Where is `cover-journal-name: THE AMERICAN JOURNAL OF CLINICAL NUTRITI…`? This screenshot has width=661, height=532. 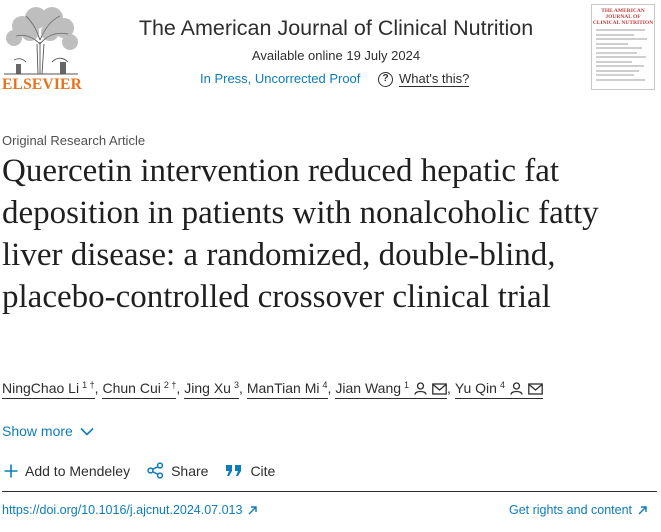
cover-journal-name: THE AMERICAN JOURNAL OF CLINICAL NUTRITI… is located at coordinates (623, 17).